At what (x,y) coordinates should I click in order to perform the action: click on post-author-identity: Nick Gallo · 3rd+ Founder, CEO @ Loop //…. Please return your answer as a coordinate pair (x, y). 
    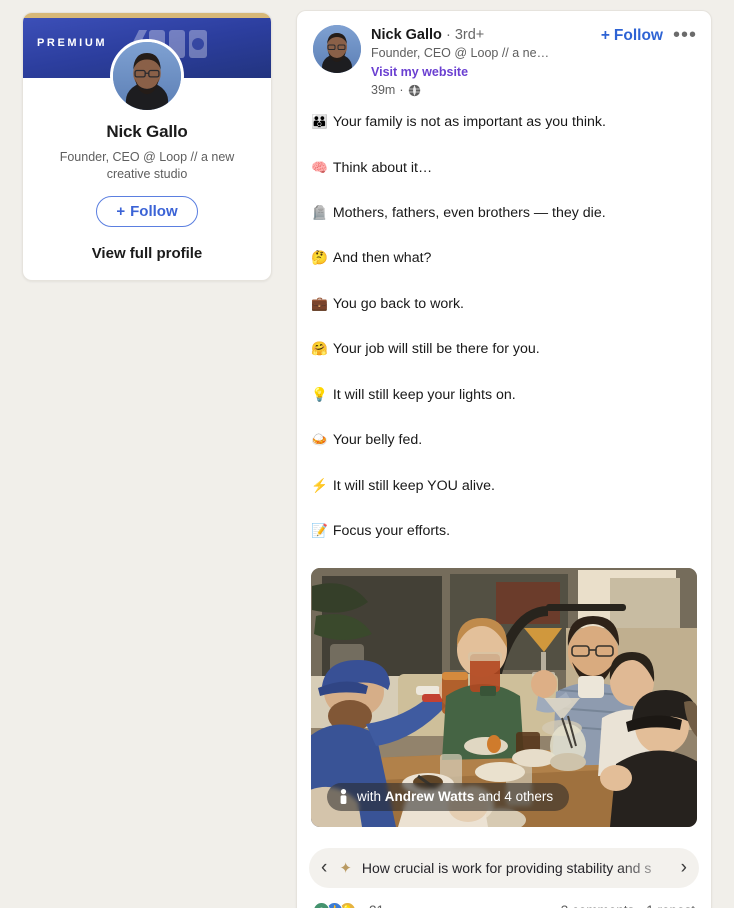
    Looking at the image, I should click on (486, 61).